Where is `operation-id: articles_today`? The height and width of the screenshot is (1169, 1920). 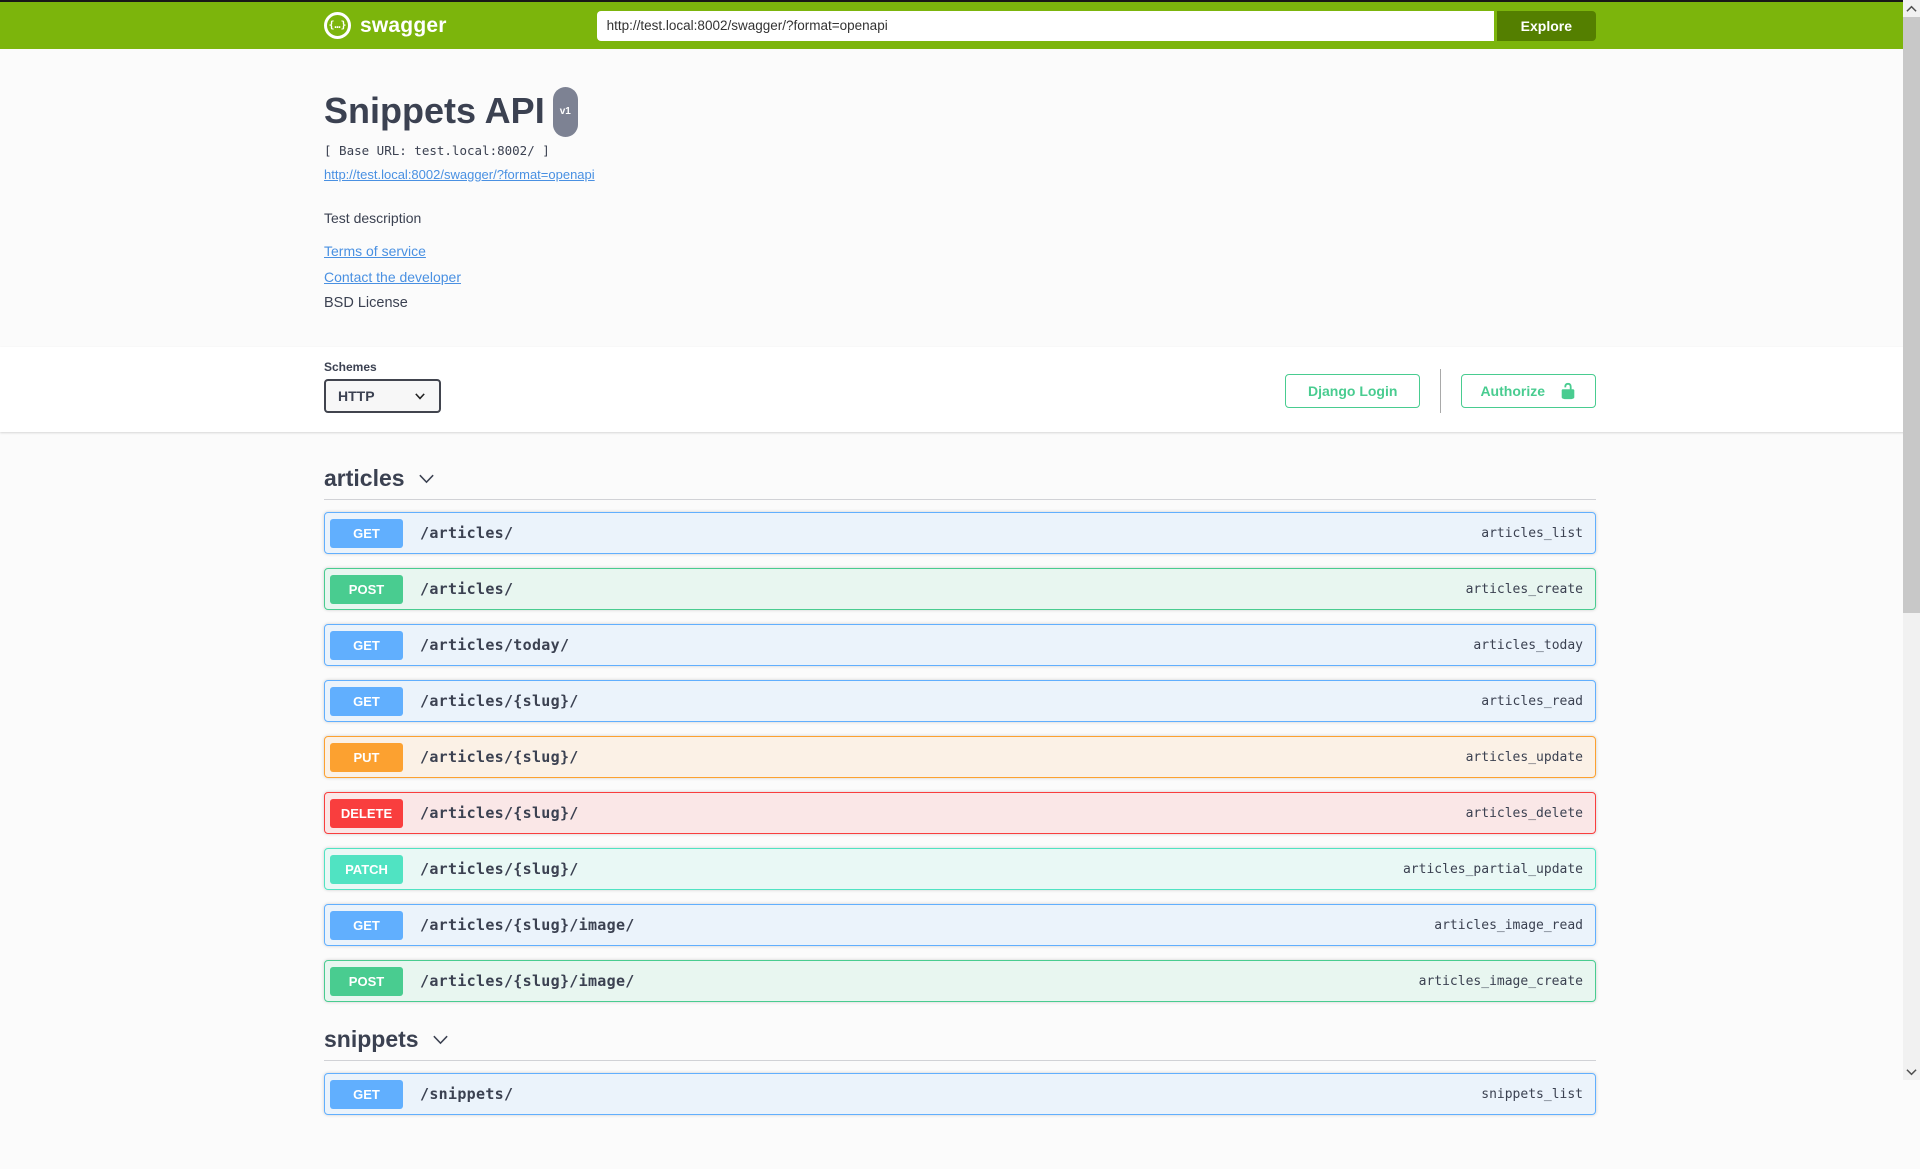
operation-id: articles_today is located at coordinates (1528, 645).